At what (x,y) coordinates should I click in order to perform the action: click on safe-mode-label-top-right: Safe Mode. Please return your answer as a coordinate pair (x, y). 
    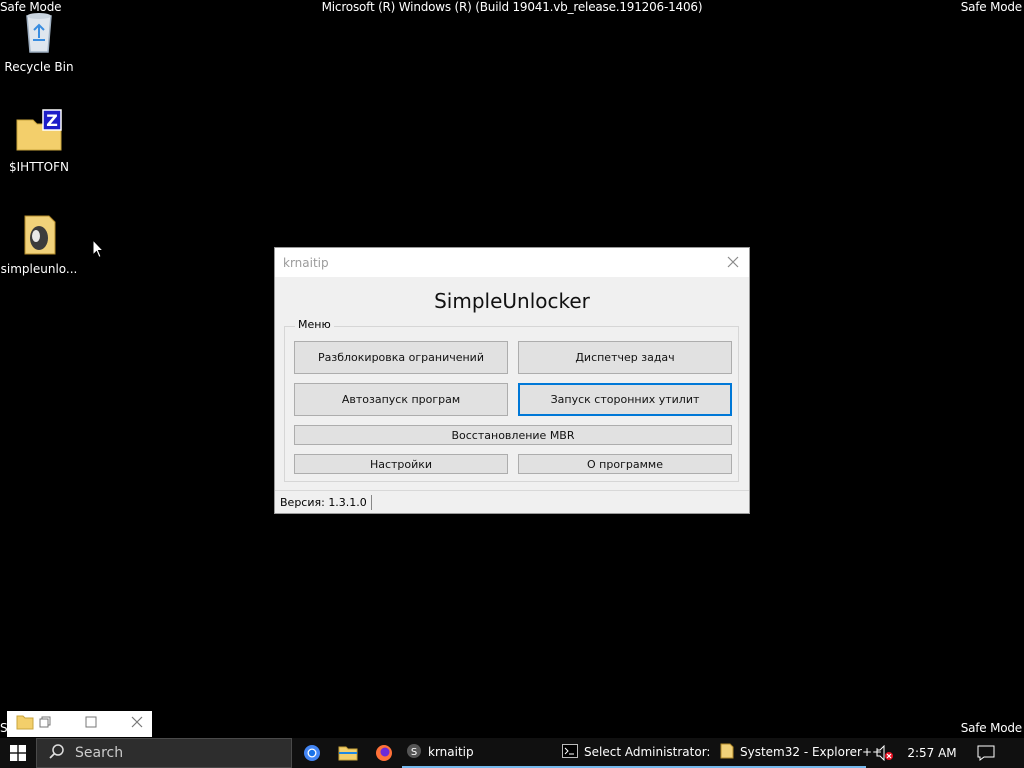
    Looking at the image, I should click on (991, 7).